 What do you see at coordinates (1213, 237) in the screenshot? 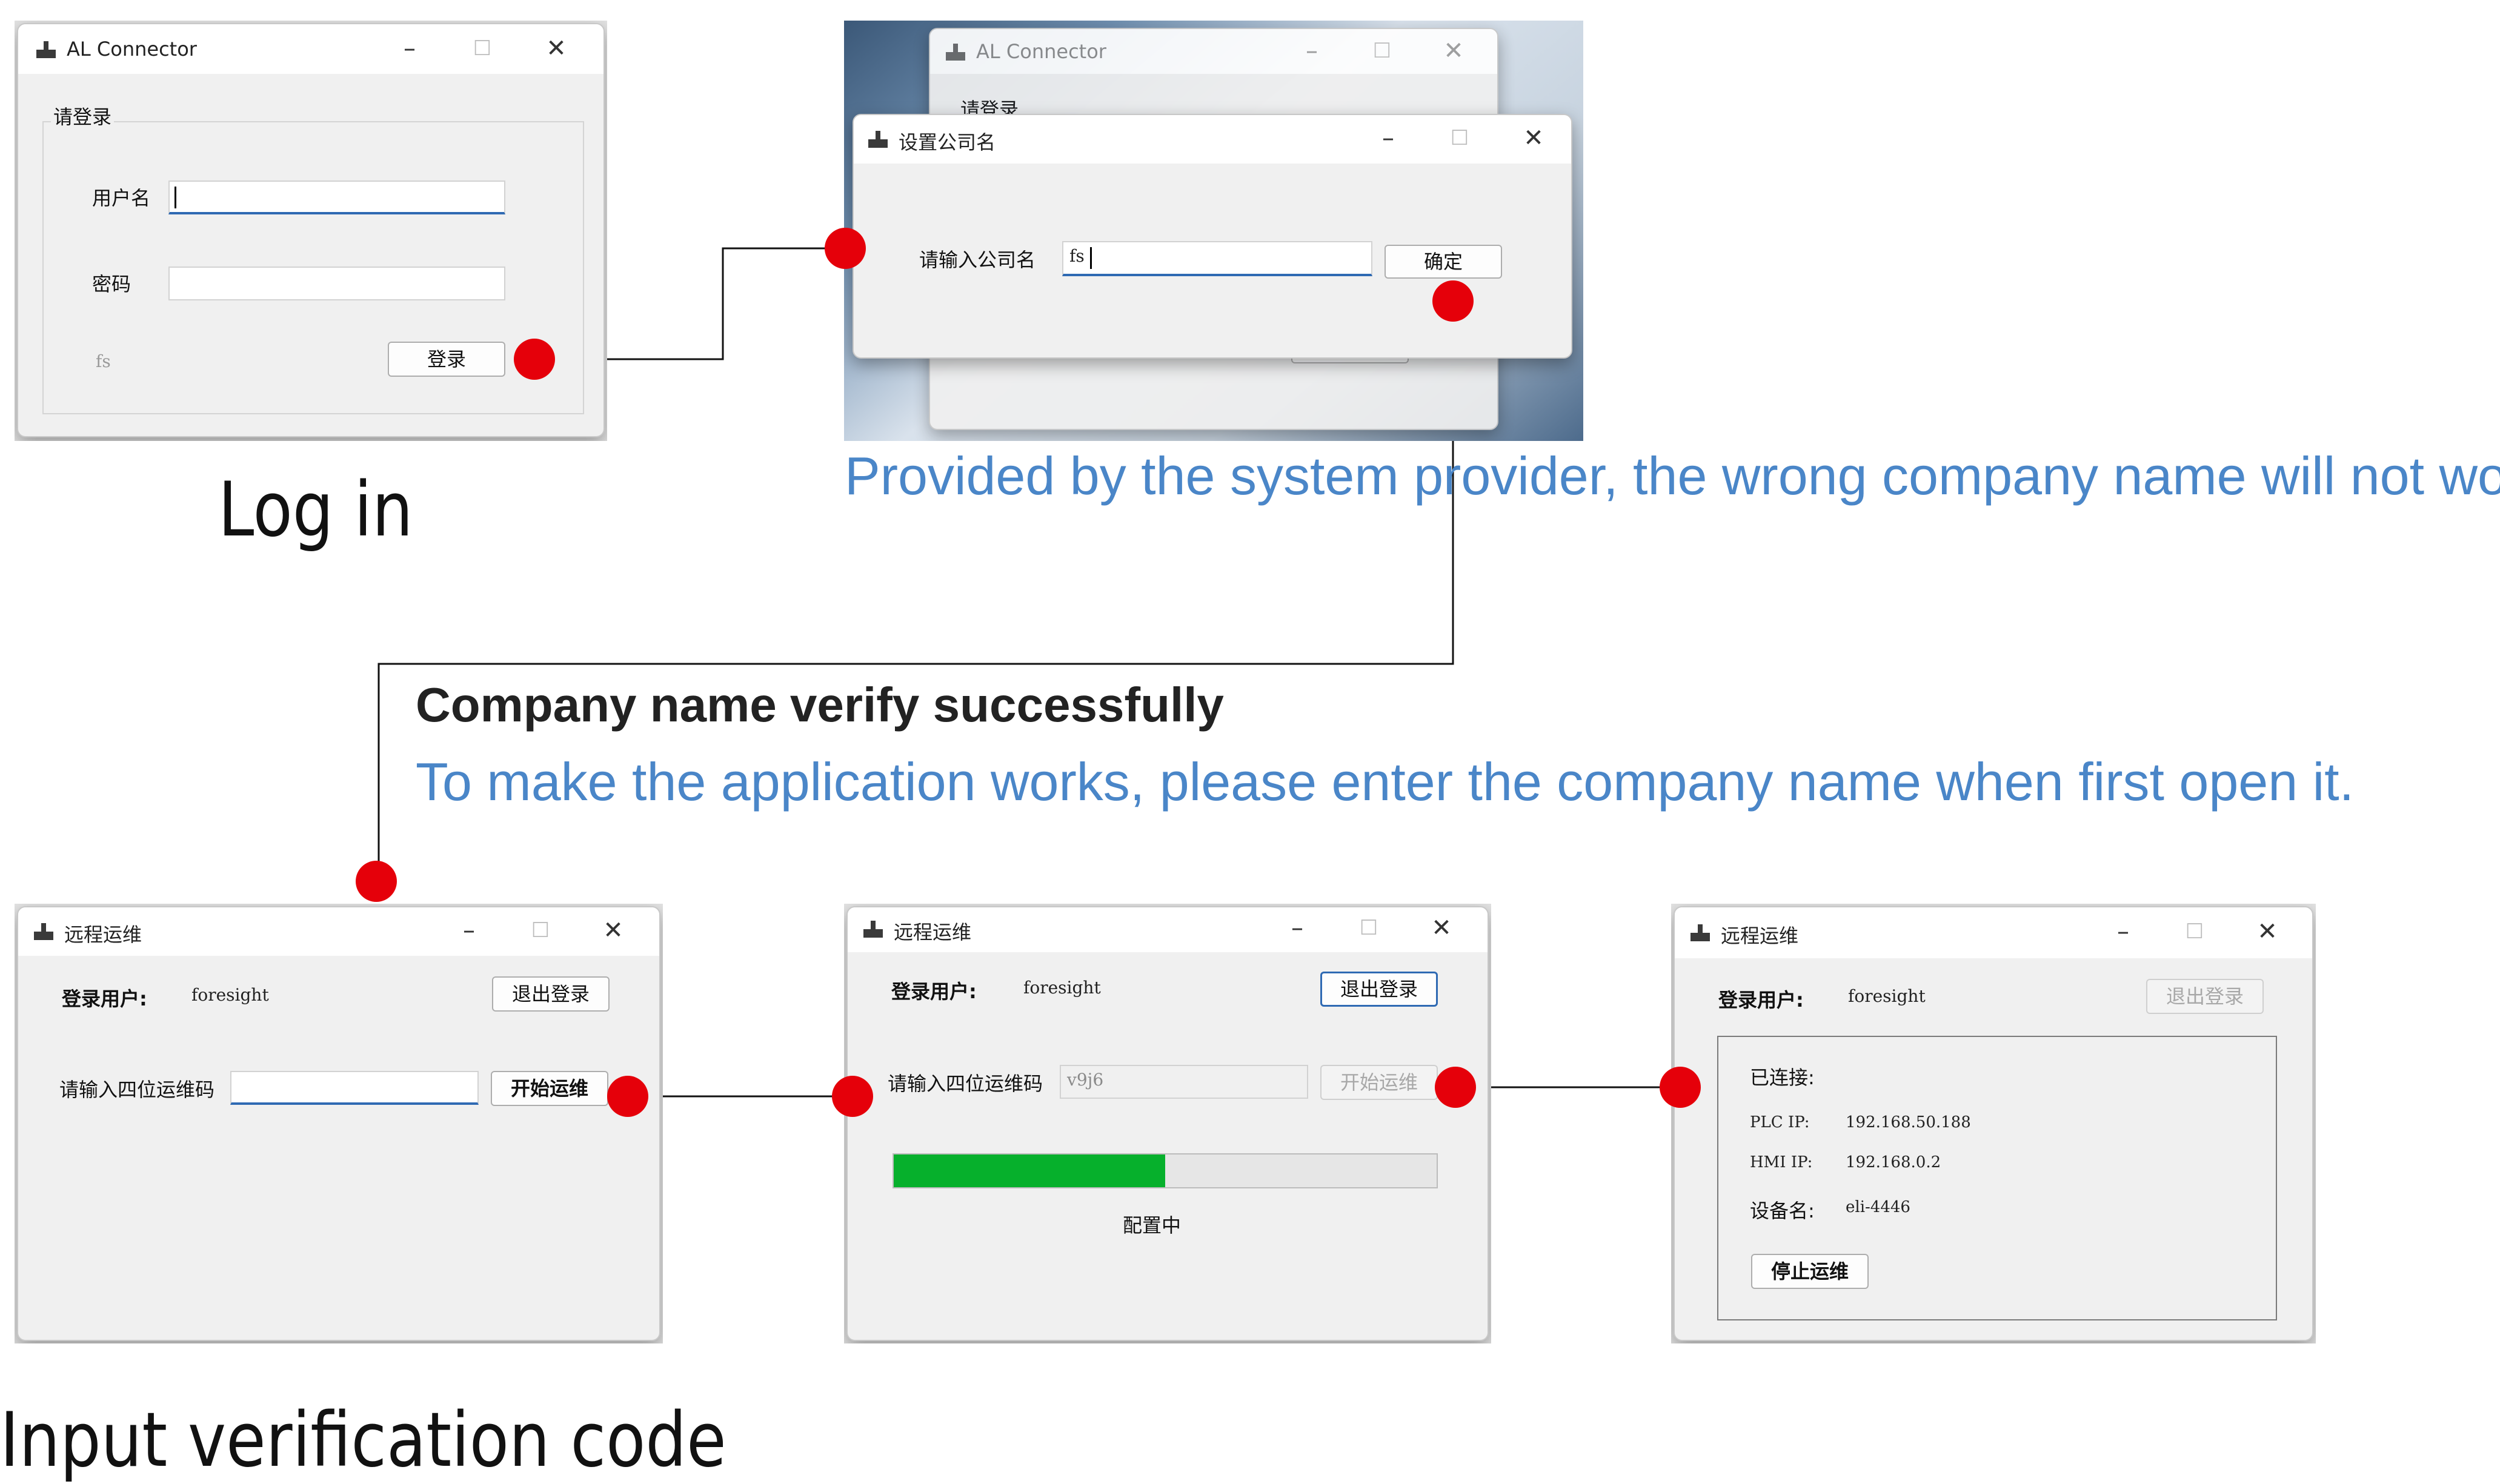
I see `company-dialog: 设置公司名 – ☐ ✕ 请输入公司名 fs 确定` at bounding box center [1213, 237].